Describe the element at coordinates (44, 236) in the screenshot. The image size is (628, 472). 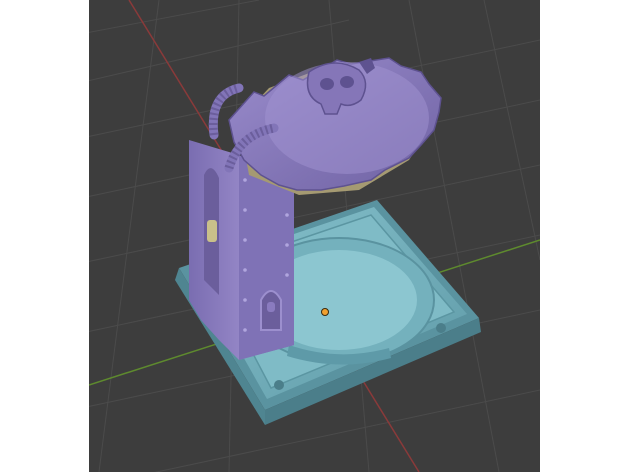
I see `page-margin-left` at that location.